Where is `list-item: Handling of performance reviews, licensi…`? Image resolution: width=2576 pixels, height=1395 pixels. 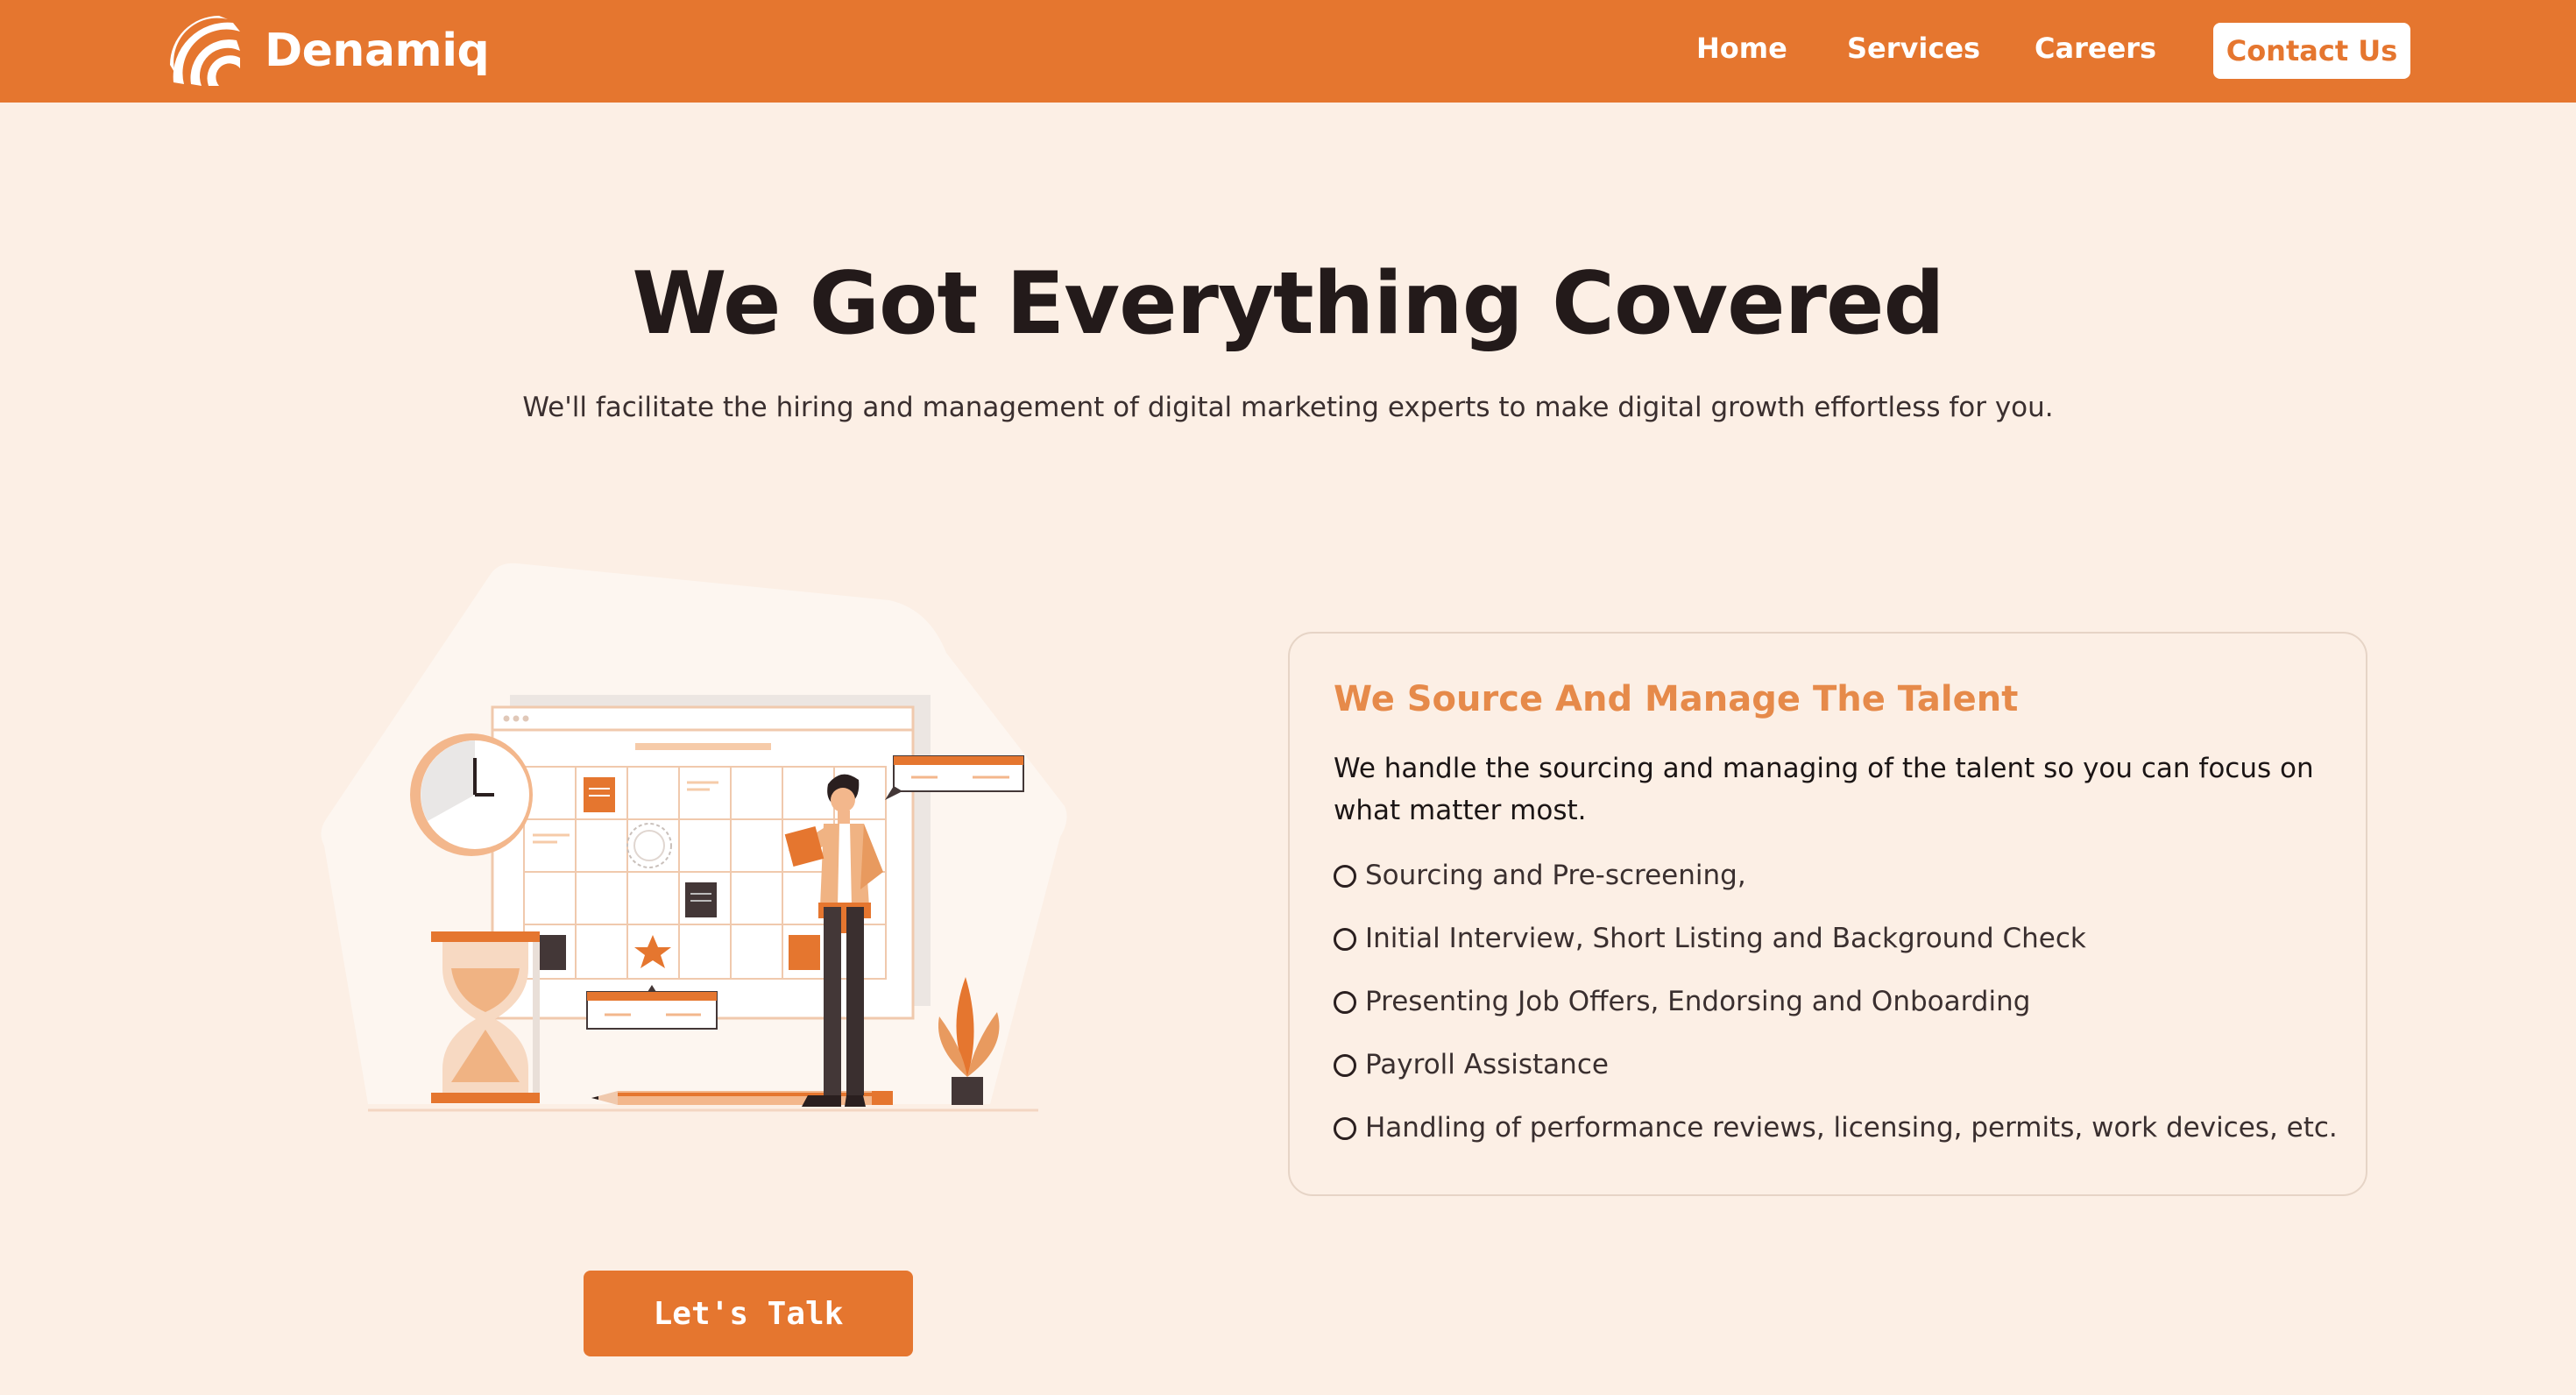 list-item: Handling of performance reviews, licensi… is located at coordinates (1836, 1143).